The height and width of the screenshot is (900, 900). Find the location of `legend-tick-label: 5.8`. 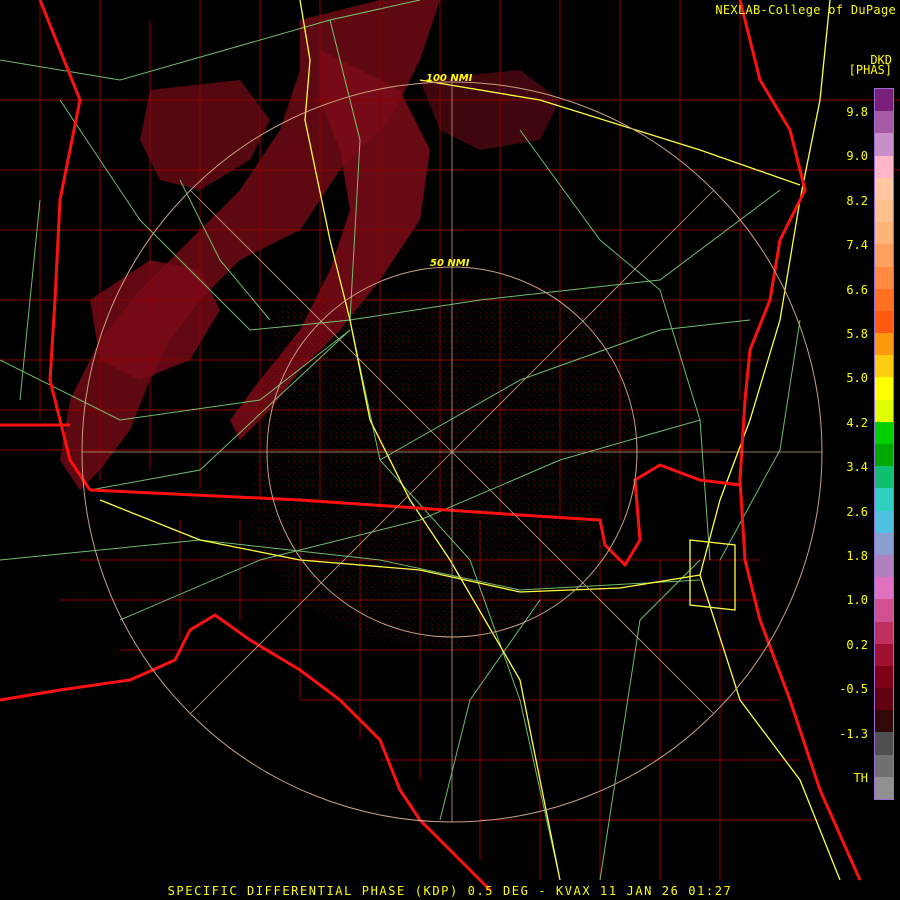

legend-tick-label: 5.8 is located at coordinates (857, 334).